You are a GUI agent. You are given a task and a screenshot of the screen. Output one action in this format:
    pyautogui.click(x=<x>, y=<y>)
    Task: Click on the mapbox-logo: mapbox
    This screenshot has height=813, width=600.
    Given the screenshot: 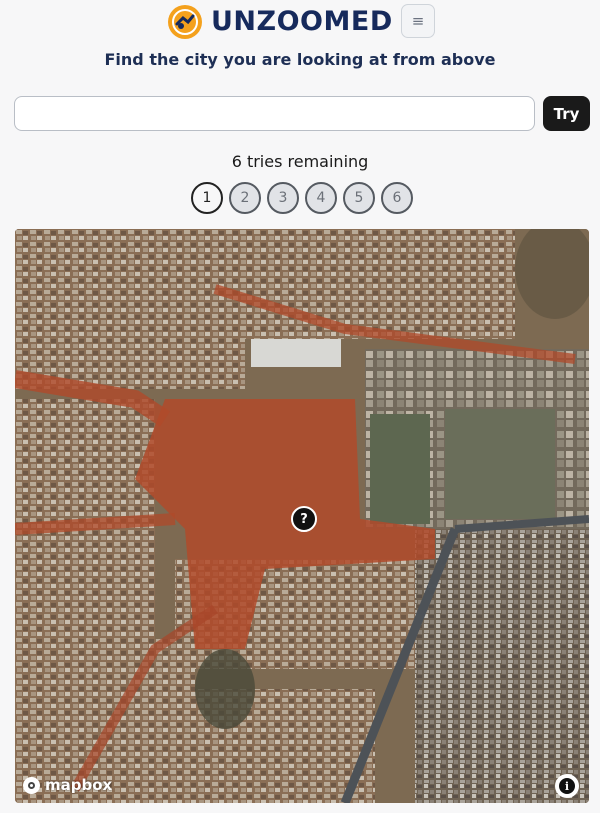 What is the action you would take?
    pyautogui.click(x=67, y=785)
    